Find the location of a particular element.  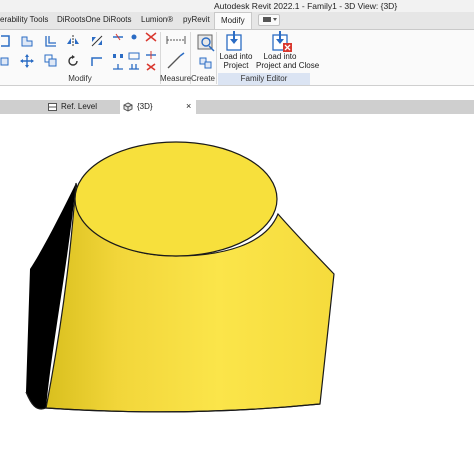

contextual-tab-toggle is located at coordinates (269, 20).